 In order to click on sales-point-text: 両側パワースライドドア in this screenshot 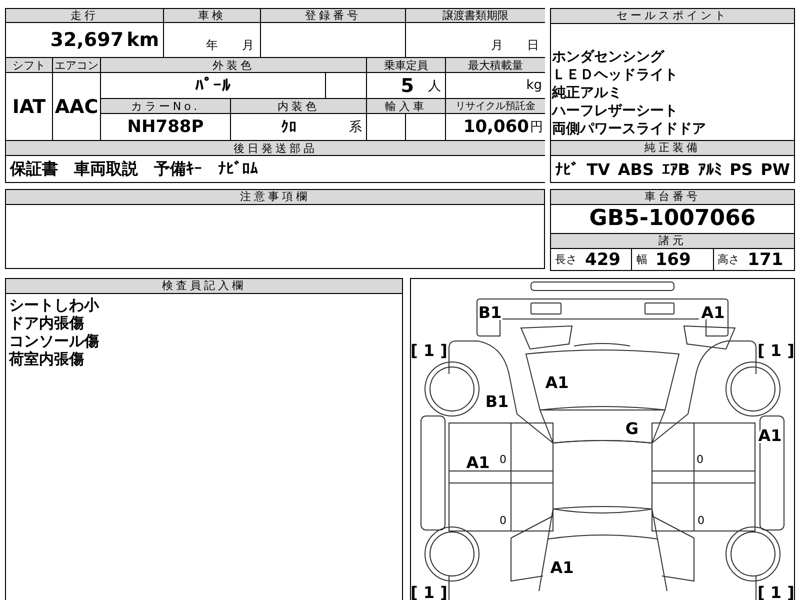, I will do `click(629, 129)`.